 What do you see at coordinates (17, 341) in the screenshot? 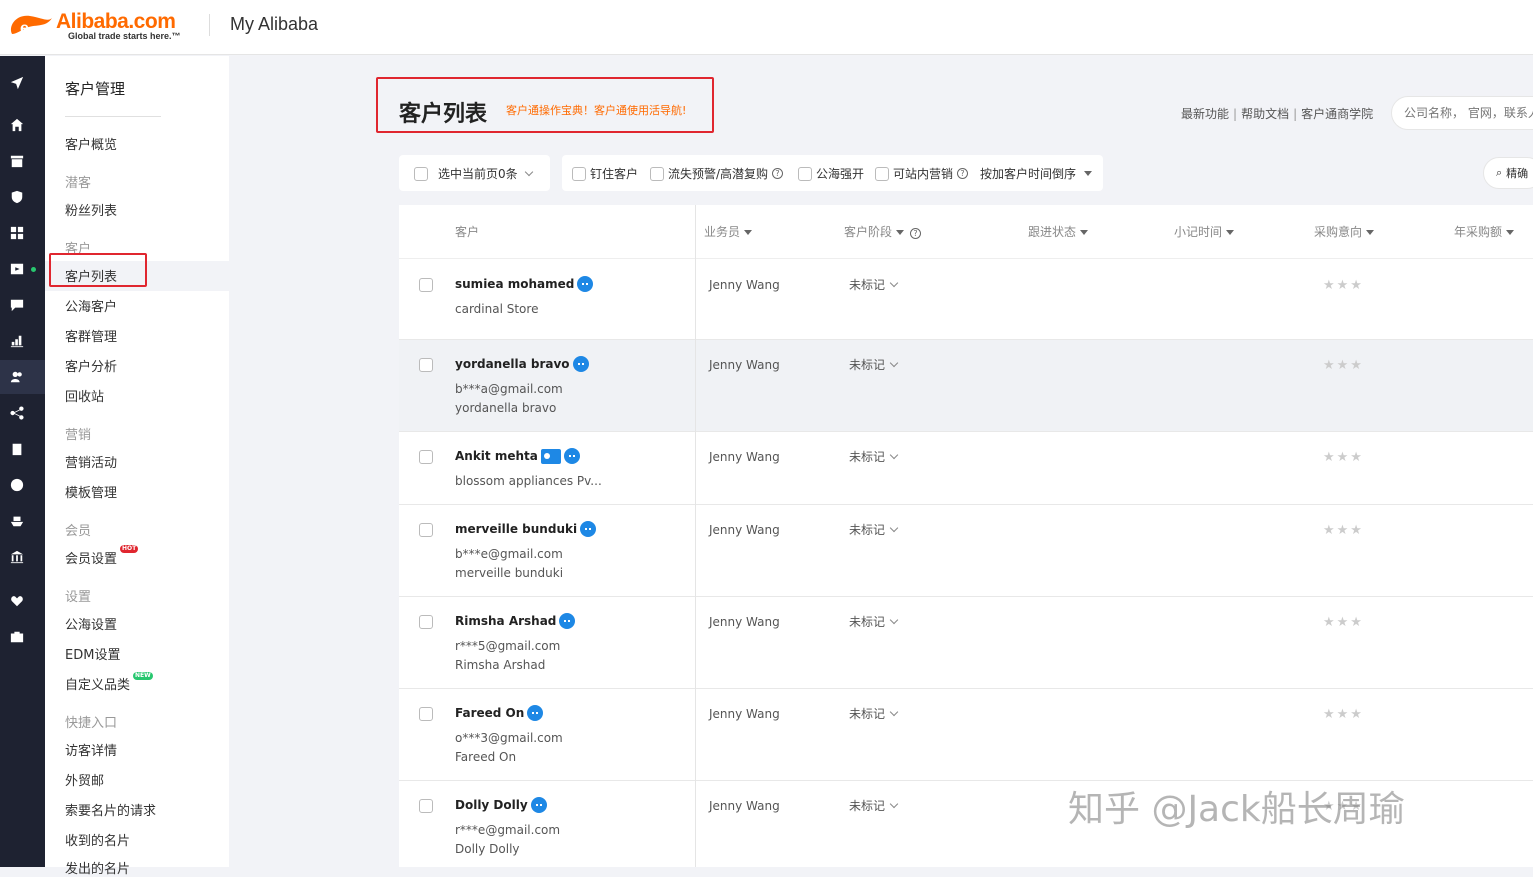
I see `bar-chart-icon` at bounding box center [17, 341].